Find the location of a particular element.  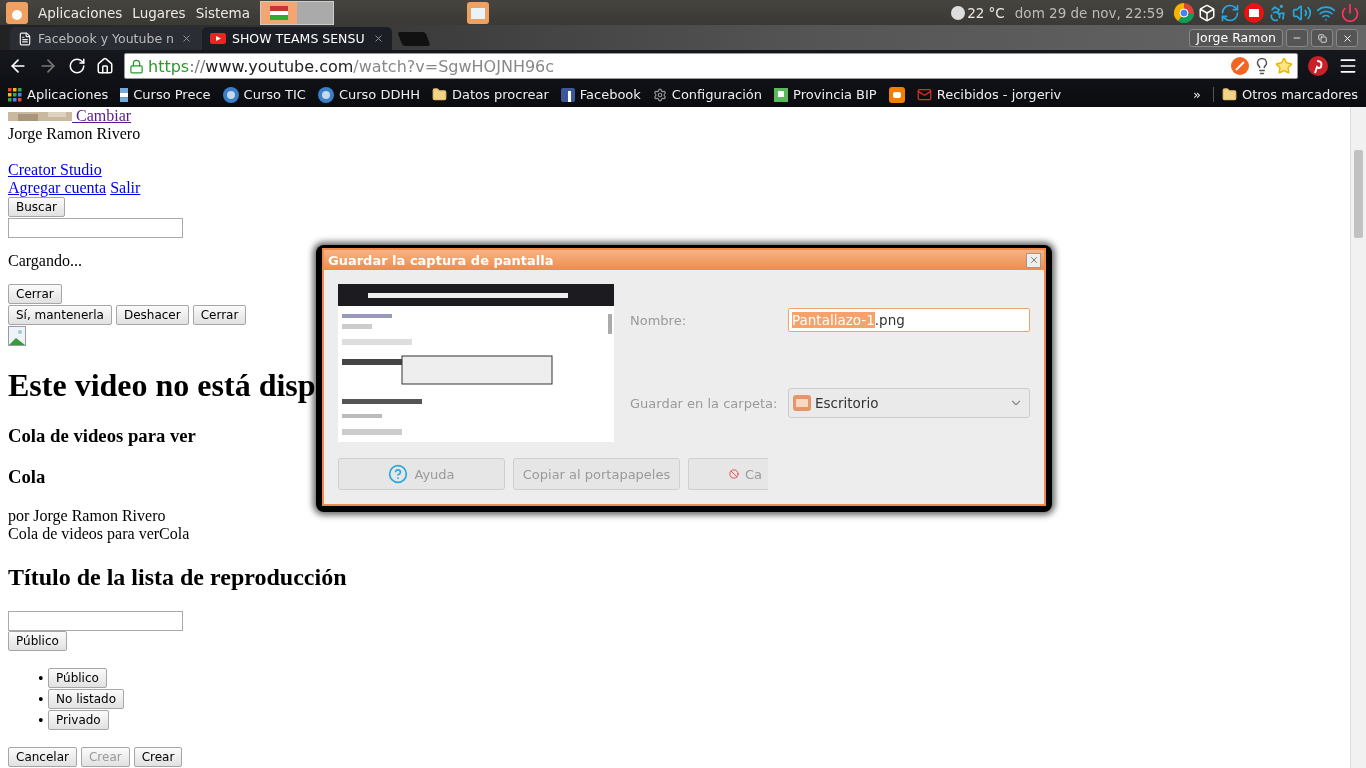

change-link: Cambiar is located at coordinates (102, 115).